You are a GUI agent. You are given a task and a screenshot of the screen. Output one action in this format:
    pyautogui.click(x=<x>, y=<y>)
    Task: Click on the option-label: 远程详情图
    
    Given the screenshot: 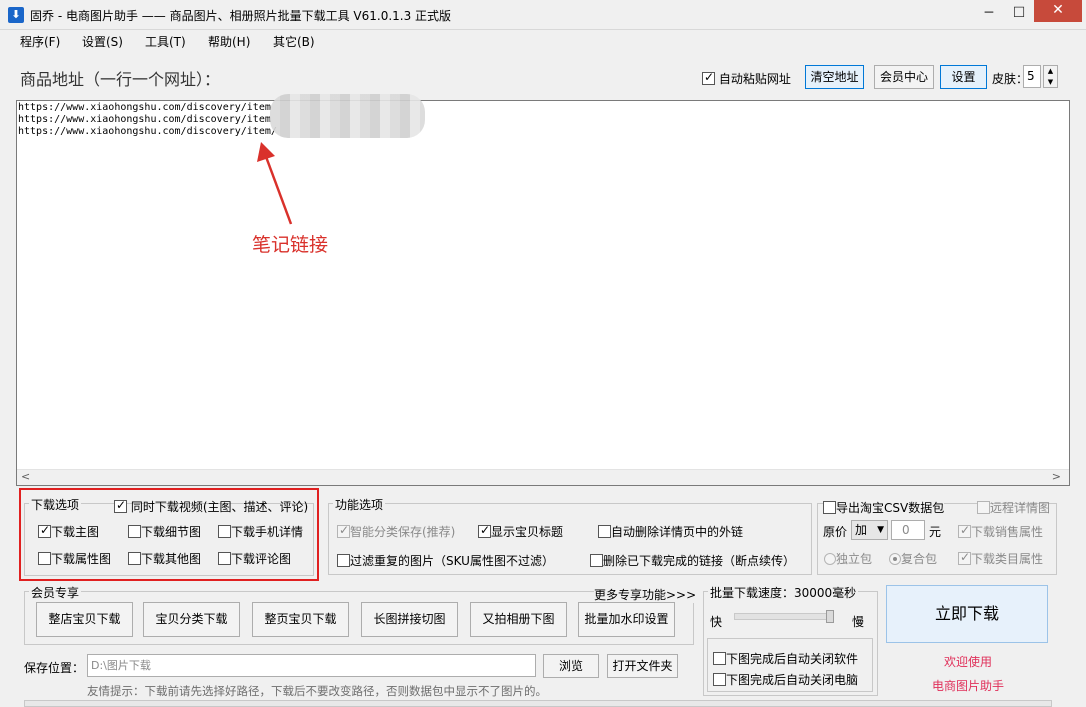 What is the action you would take?
    pyautogui.click(x=1020, y=508)
    